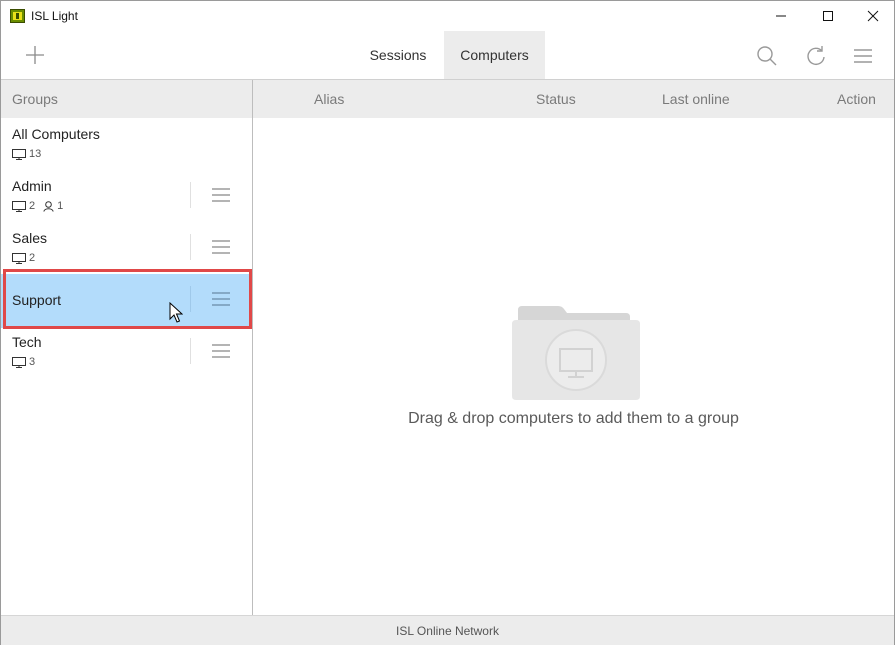 The height and width of the screenshot is (645, 895). What do you see at coordinates (37, 300) in the screenshot?
I see `group-name: Support` at bounding box center [37, 300].